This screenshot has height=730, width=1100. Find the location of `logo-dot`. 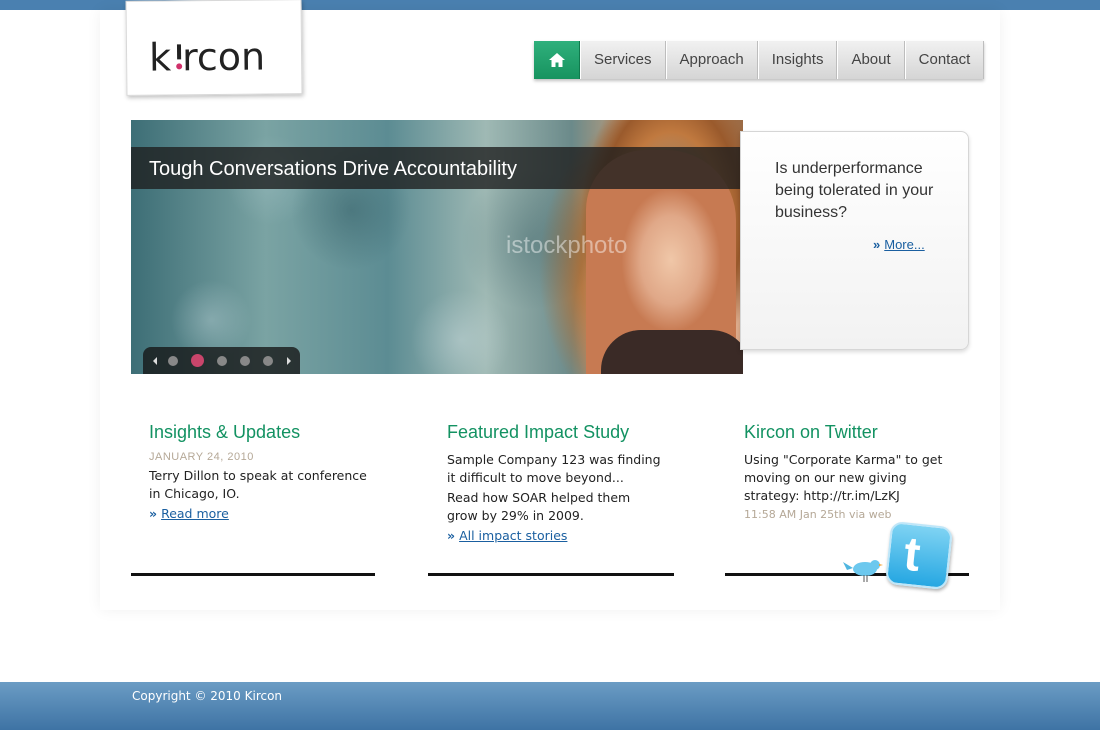

logo-dot is located at coordinates (179, 66).